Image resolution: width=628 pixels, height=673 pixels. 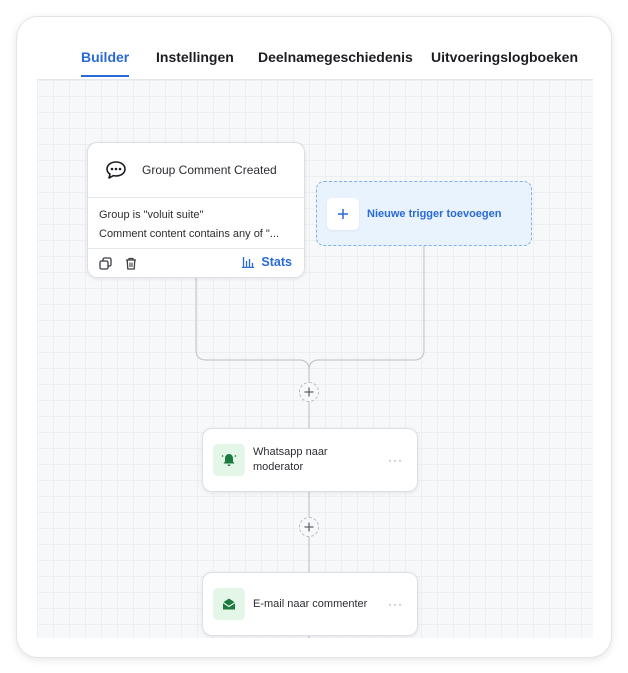 I want to click on bell-icon, so click(x=229, y=460).